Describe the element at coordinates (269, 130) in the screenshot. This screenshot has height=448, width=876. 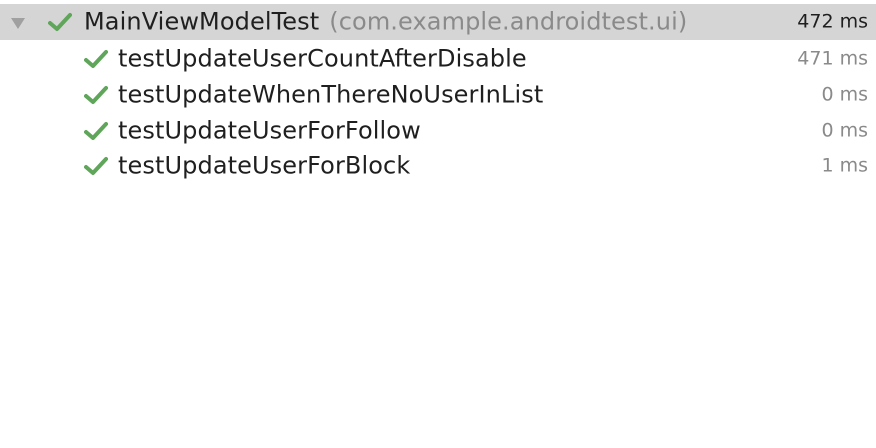
I see `test-name: testUpdateUserForFollow` at that location.